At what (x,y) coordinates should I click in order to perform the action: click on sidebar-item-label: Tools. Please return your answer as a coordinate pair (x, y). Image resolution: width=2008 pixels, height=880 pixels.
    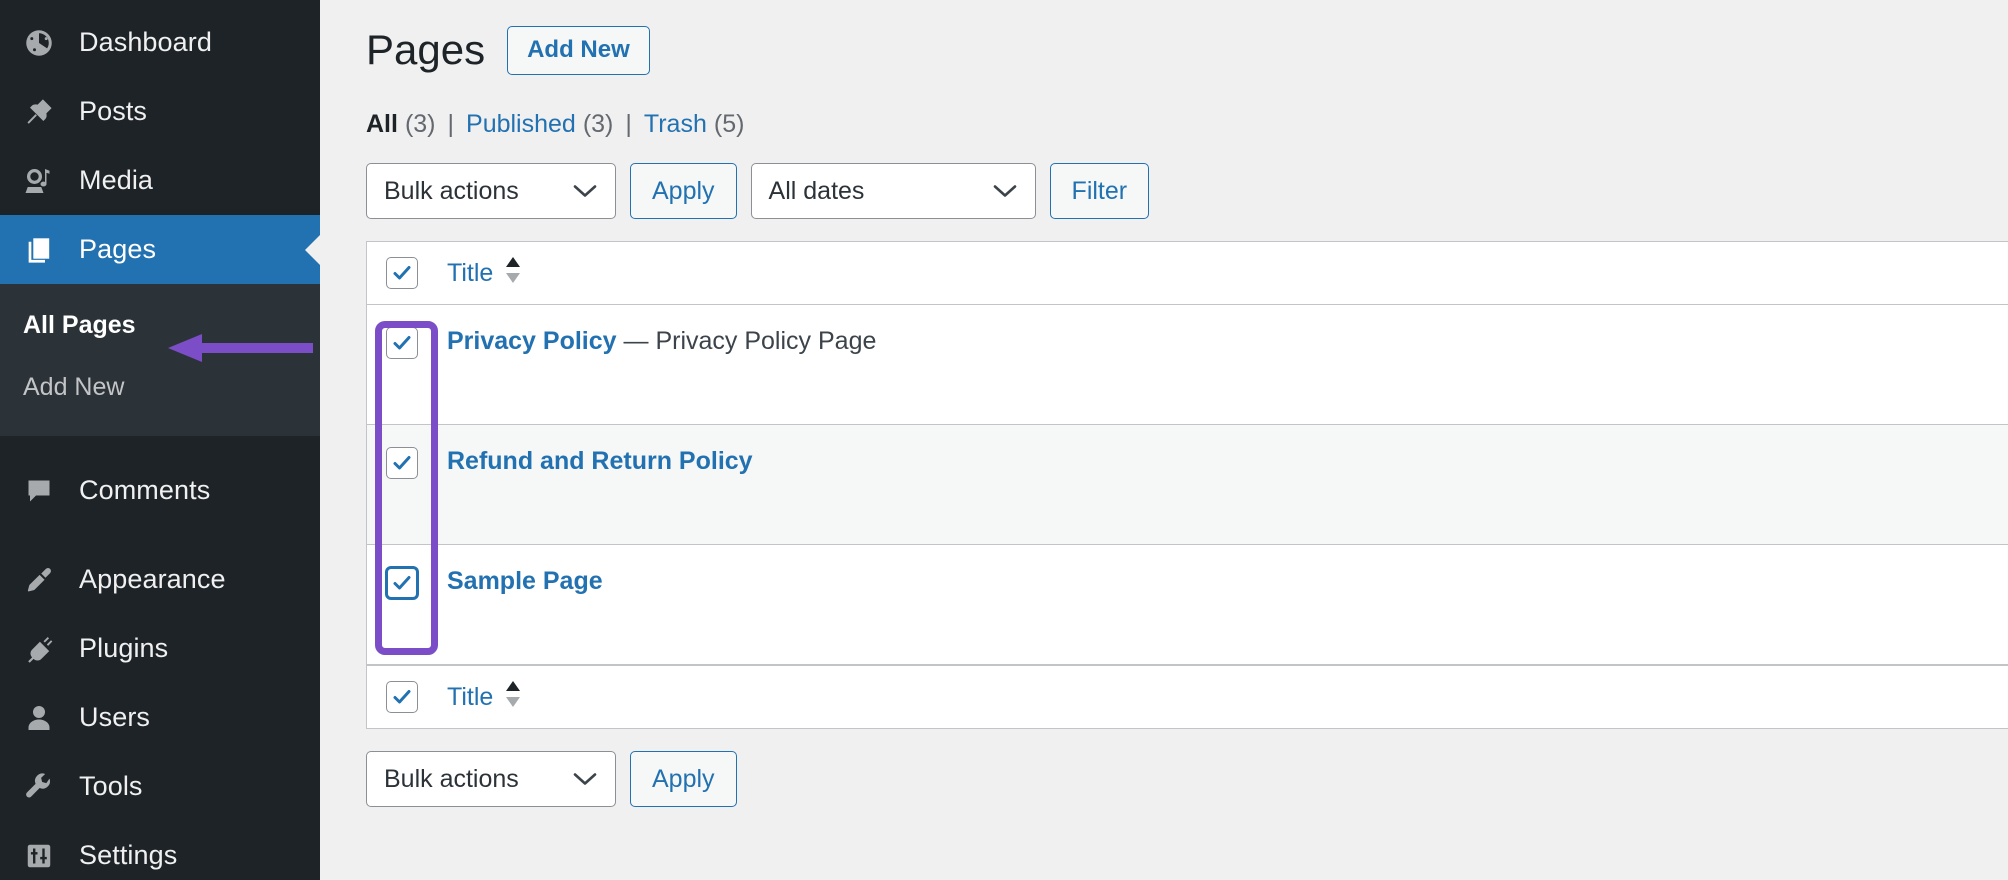
    Looking at the image, I should click on (111, 786).